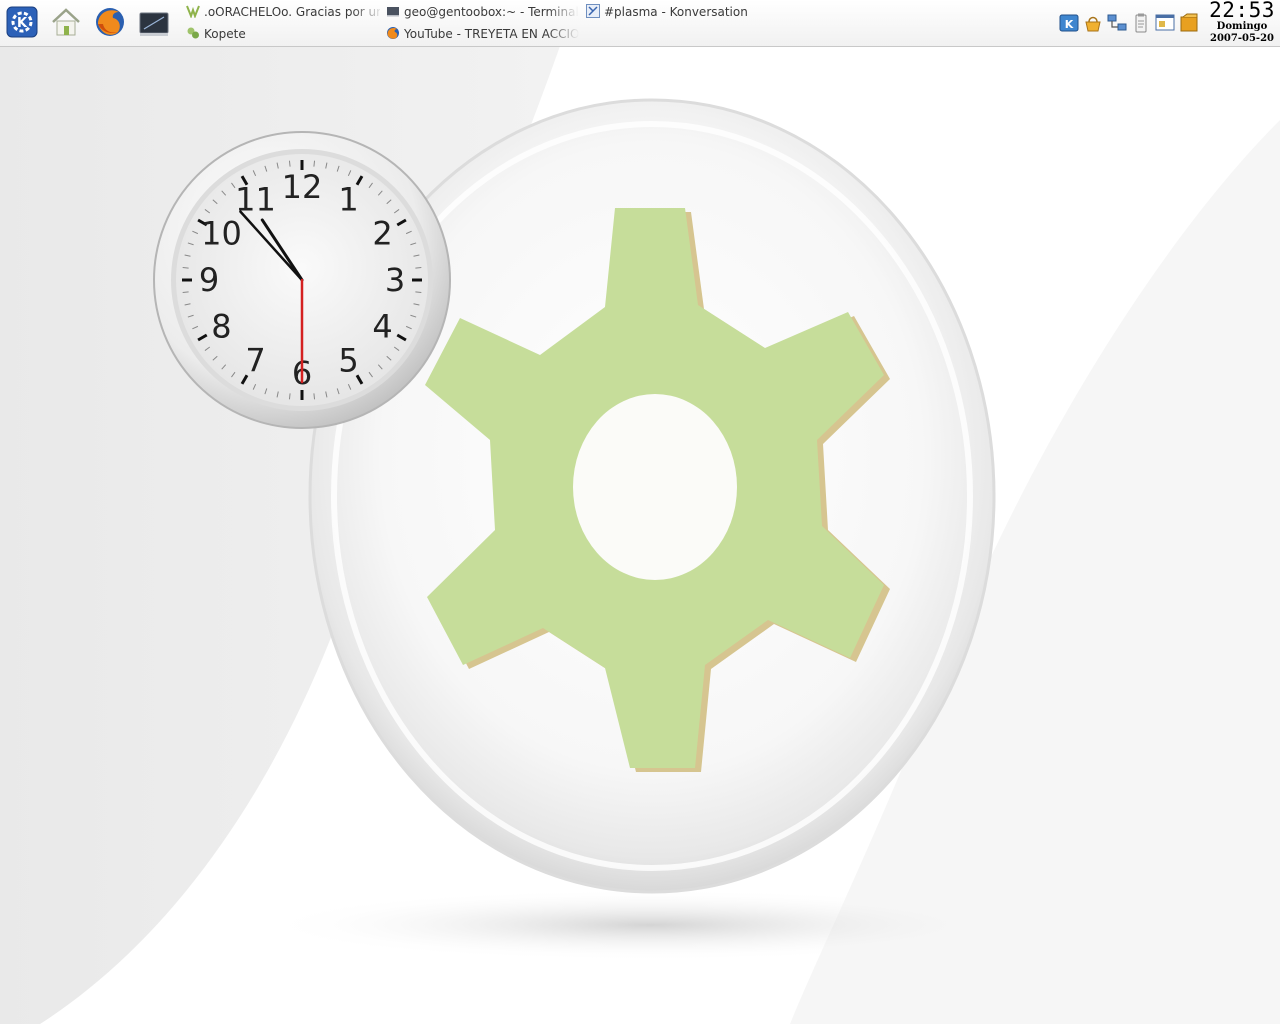 This screenshot has height=1024, width=1280. Describe the element at coordinates (1093, 23) in the screenshot. I see `basket-icon` at that location.